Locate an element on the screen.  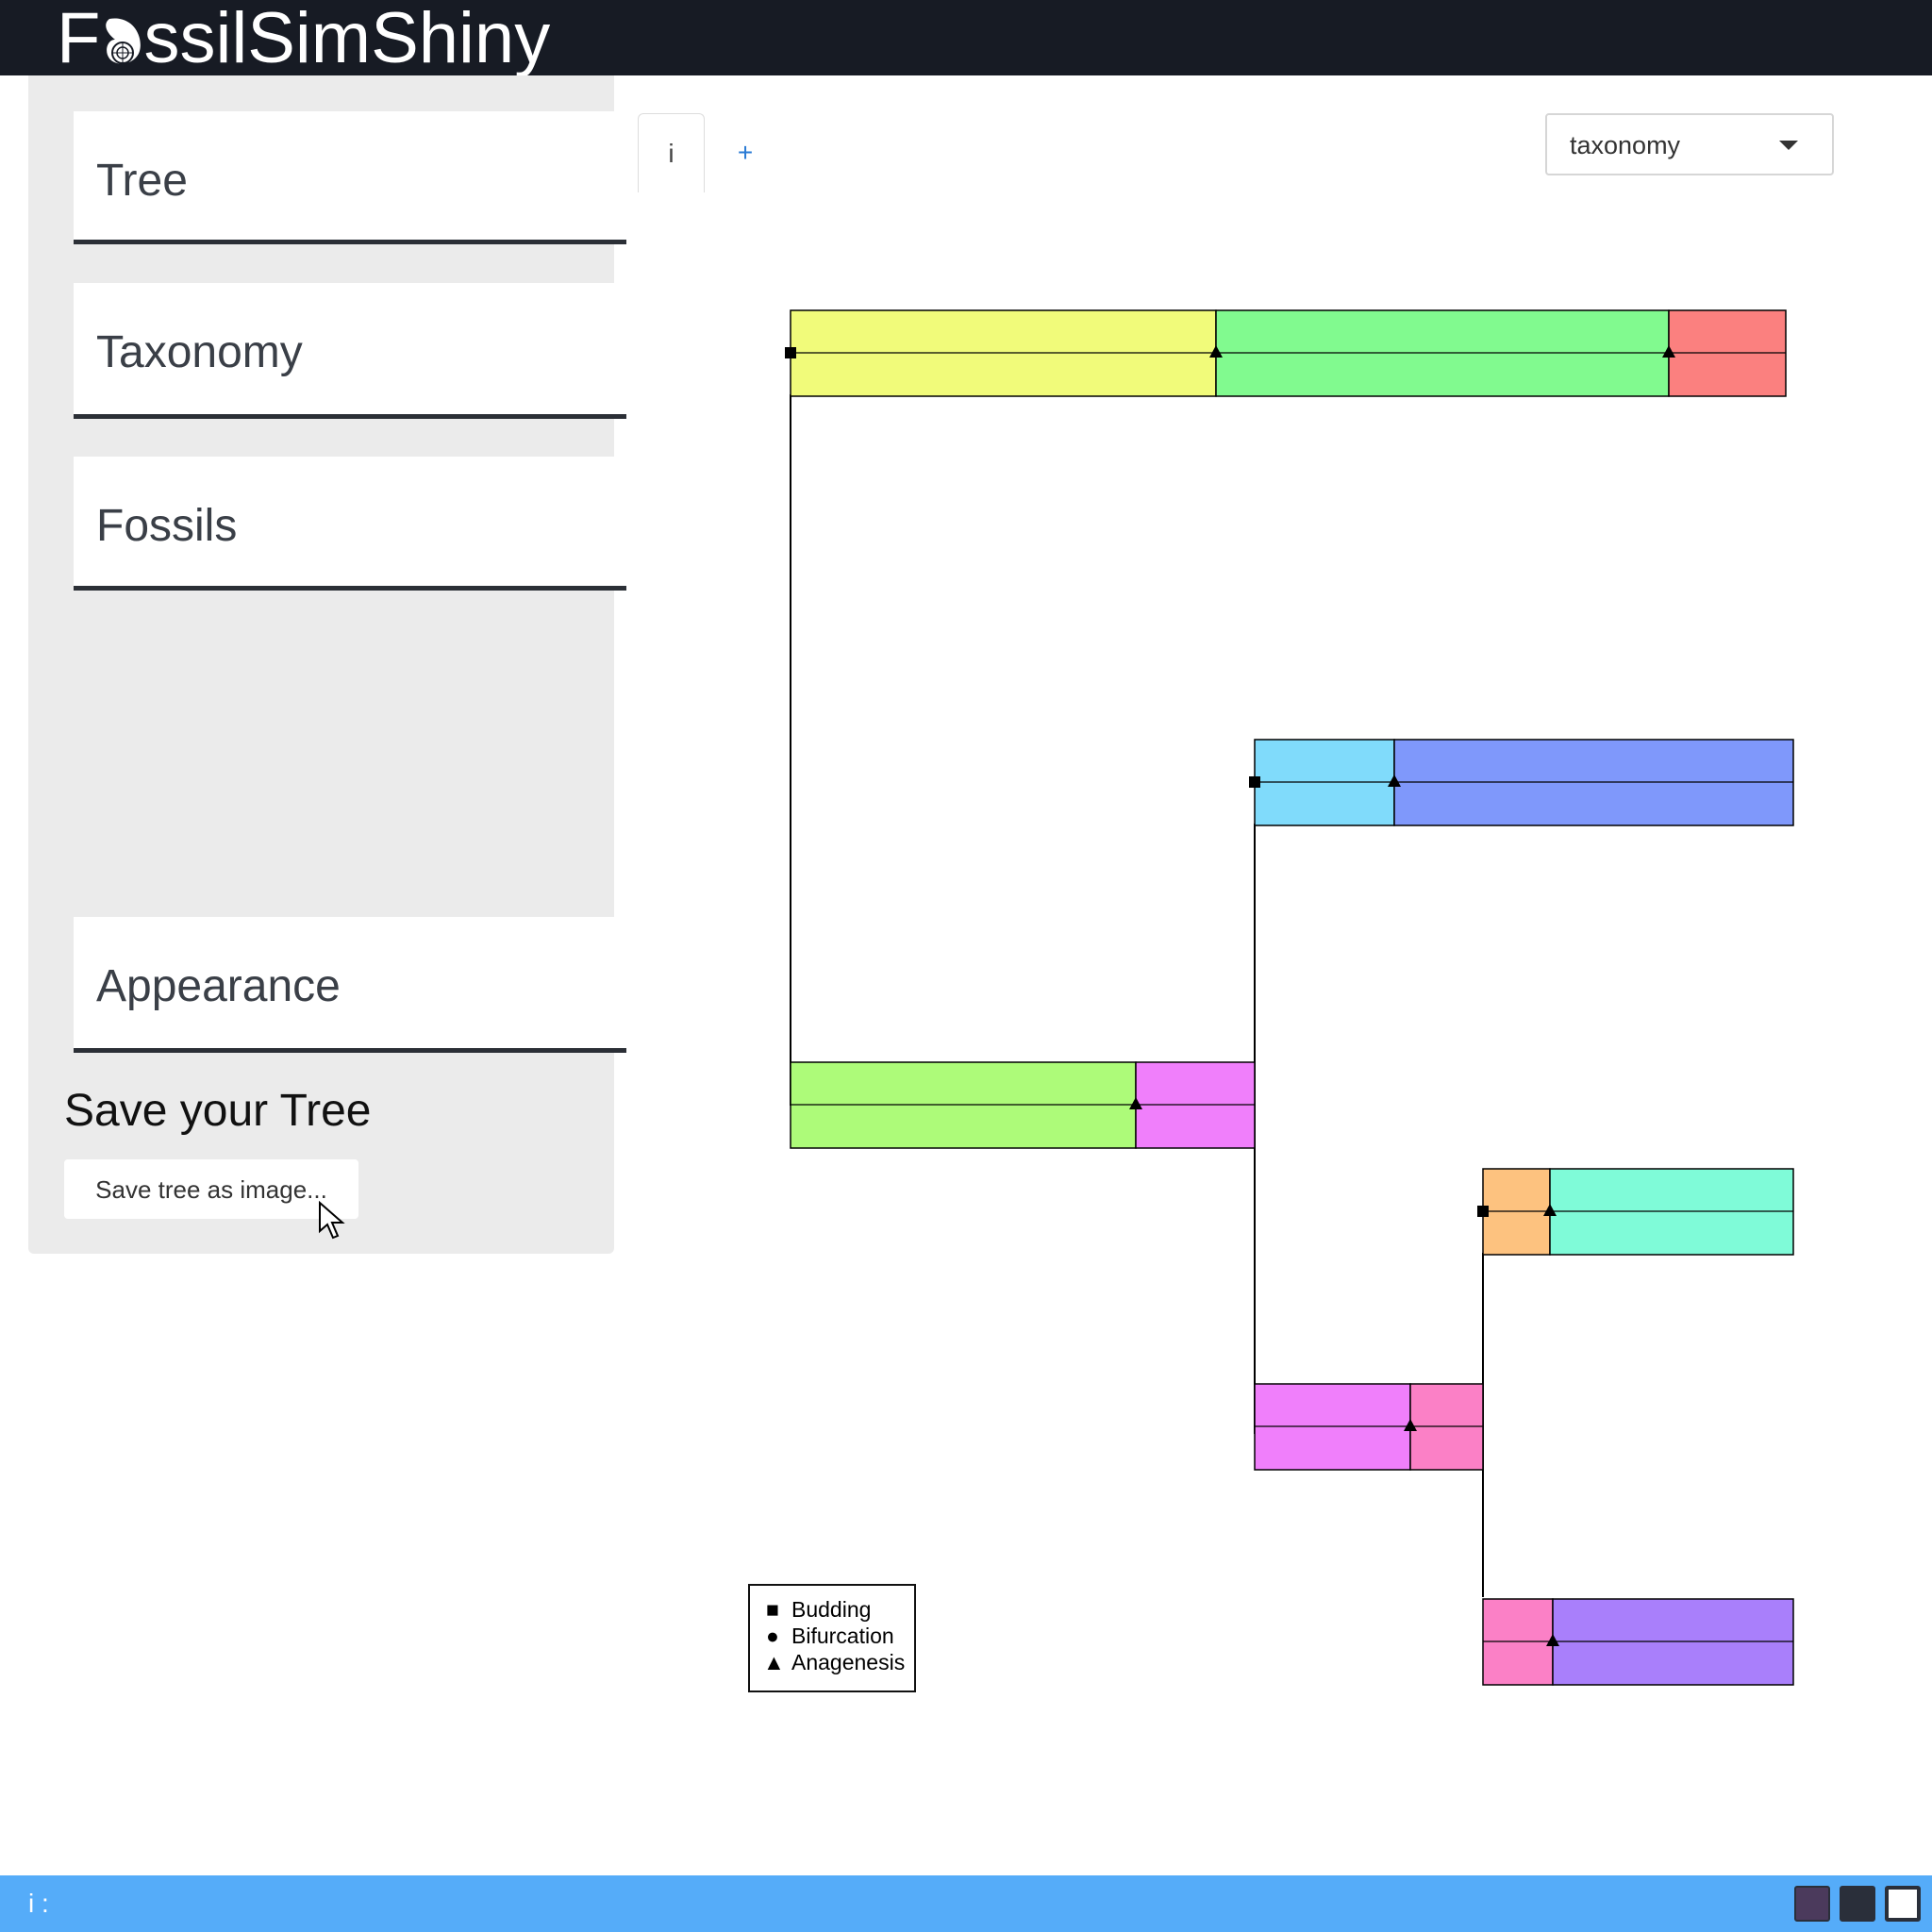
legend-label: Bifurcation is located at coordinates (843, 1636).